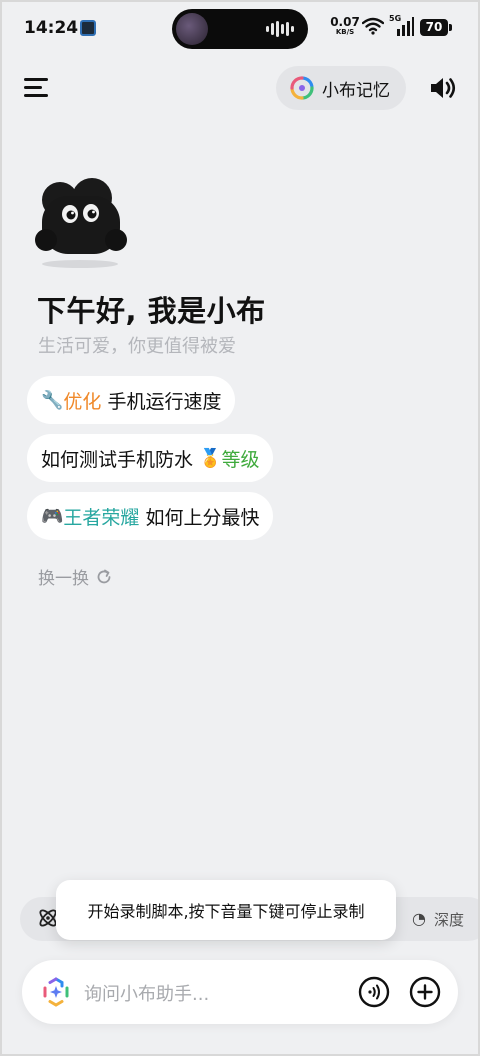 Image resolution: width=480 pixels, height=1056 pixels. What do you see at coordinates (434, 27) in the screenshot?
I see `battery-icon: 70` at bounding box center [434, 27].